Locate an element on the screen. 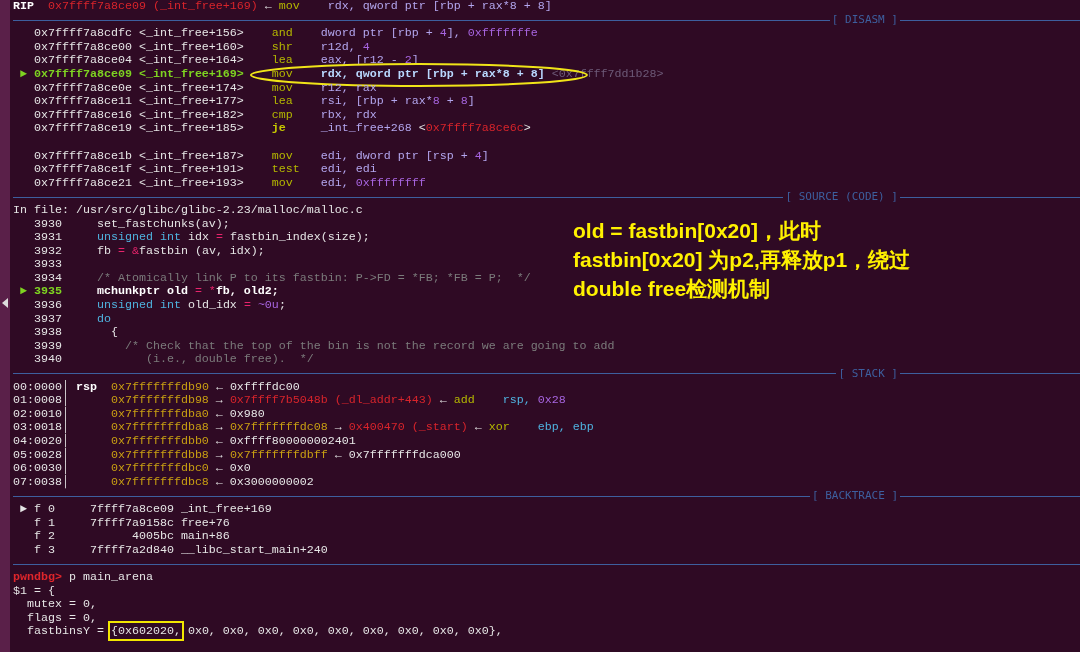  terminal-line: 03:0018│ 0x7fffffffdba8 → 0x7fffffffdc08 → 0x400470 (_start) ← xor ebp, ebp is located at coordinates (303, 428).